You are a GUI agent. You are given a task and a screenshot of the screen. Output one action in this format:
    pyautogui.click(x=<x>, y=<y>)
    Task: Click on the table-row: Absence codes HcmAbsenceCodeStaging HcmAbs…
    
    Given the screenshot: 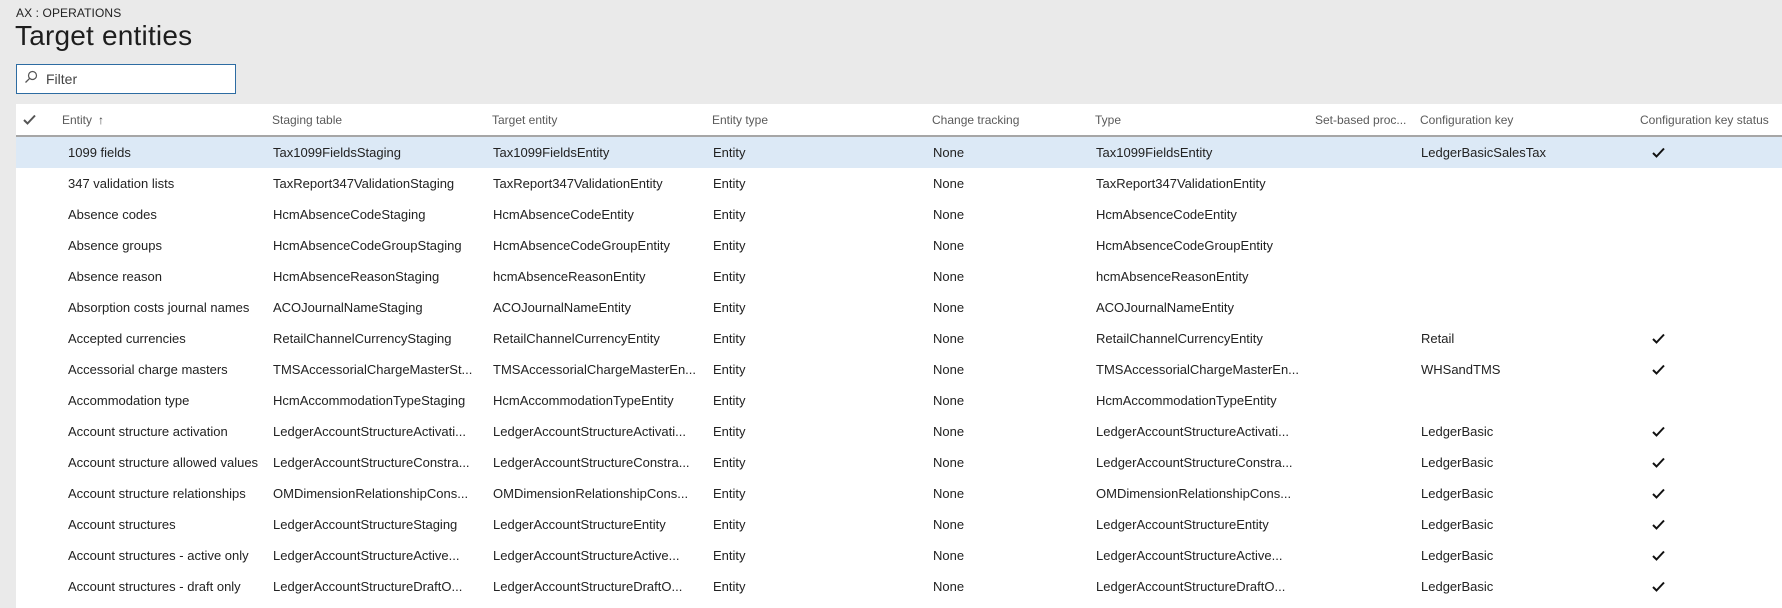 What is the action you would take?
    pyautogui.click(x=899, y=214)
    